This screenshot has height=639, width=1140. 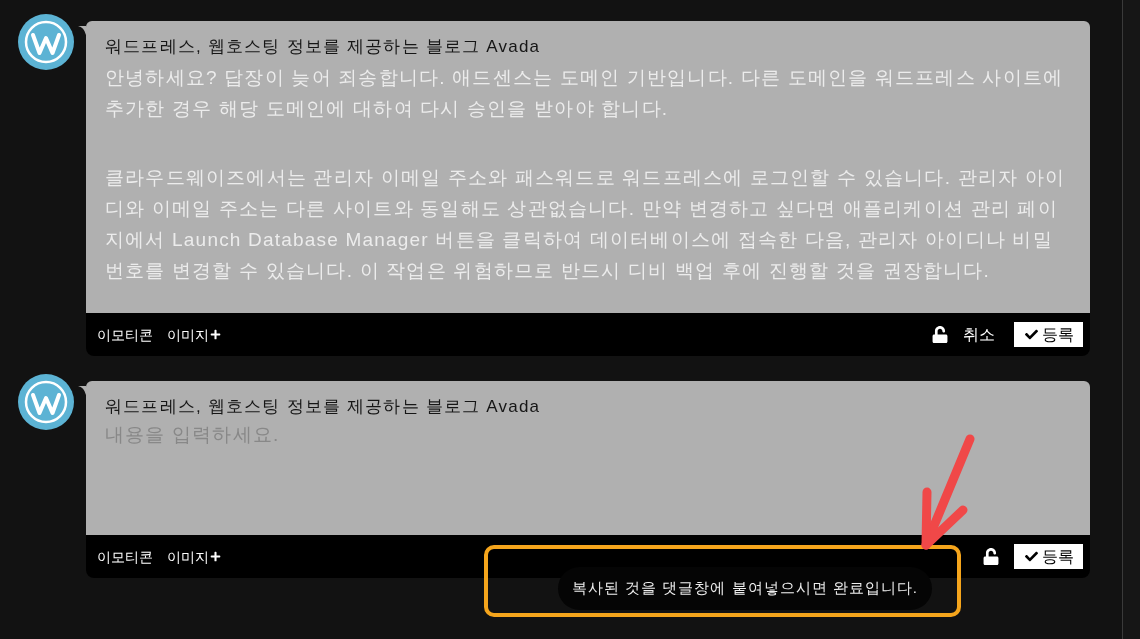 What do you see at coordinates (979, 334) in the screenshot?
I see `cancel-button: 취소` at bounding box center [979, 334].